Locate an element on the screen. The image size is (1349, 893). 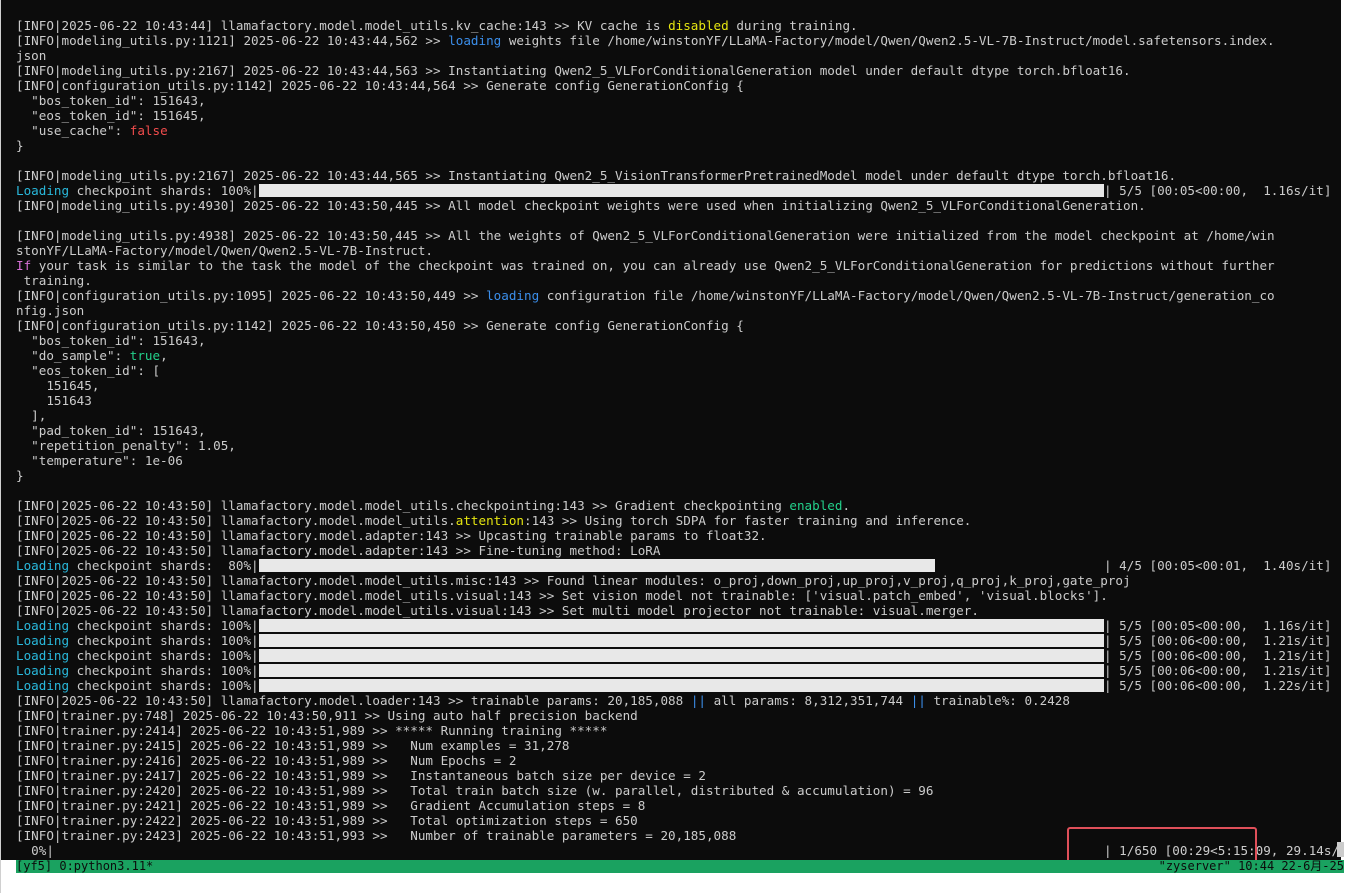
log-line: } is located at coordinates (681, 475).